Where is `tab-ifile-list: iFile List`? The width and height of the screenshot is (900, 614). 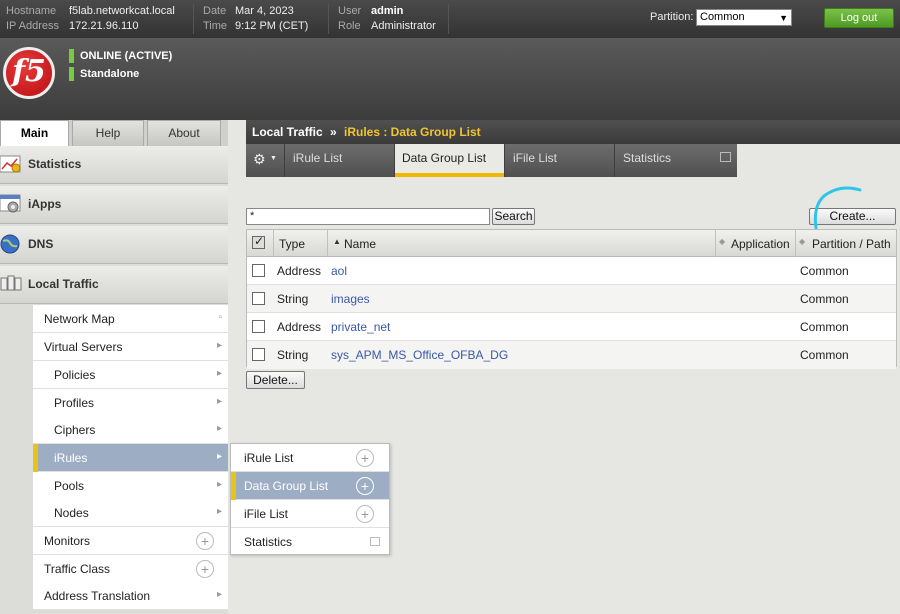 tab-ifile-list: iFile List is located at coordinates (560, 160).